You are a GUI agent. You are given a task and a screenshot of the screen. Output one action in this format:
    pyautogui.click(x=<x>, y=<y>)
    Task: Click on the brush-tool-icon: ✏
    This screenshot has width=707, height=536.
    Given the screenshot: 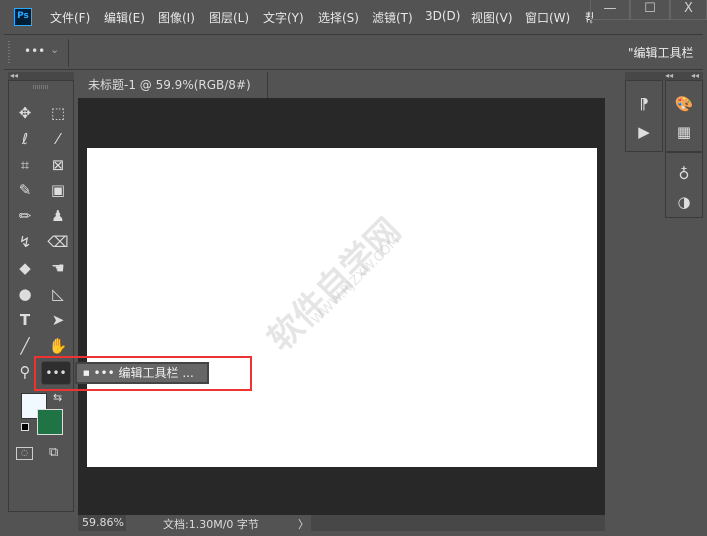 What is the action you would take?
    pyautogui.click(x=25, y=216)
    